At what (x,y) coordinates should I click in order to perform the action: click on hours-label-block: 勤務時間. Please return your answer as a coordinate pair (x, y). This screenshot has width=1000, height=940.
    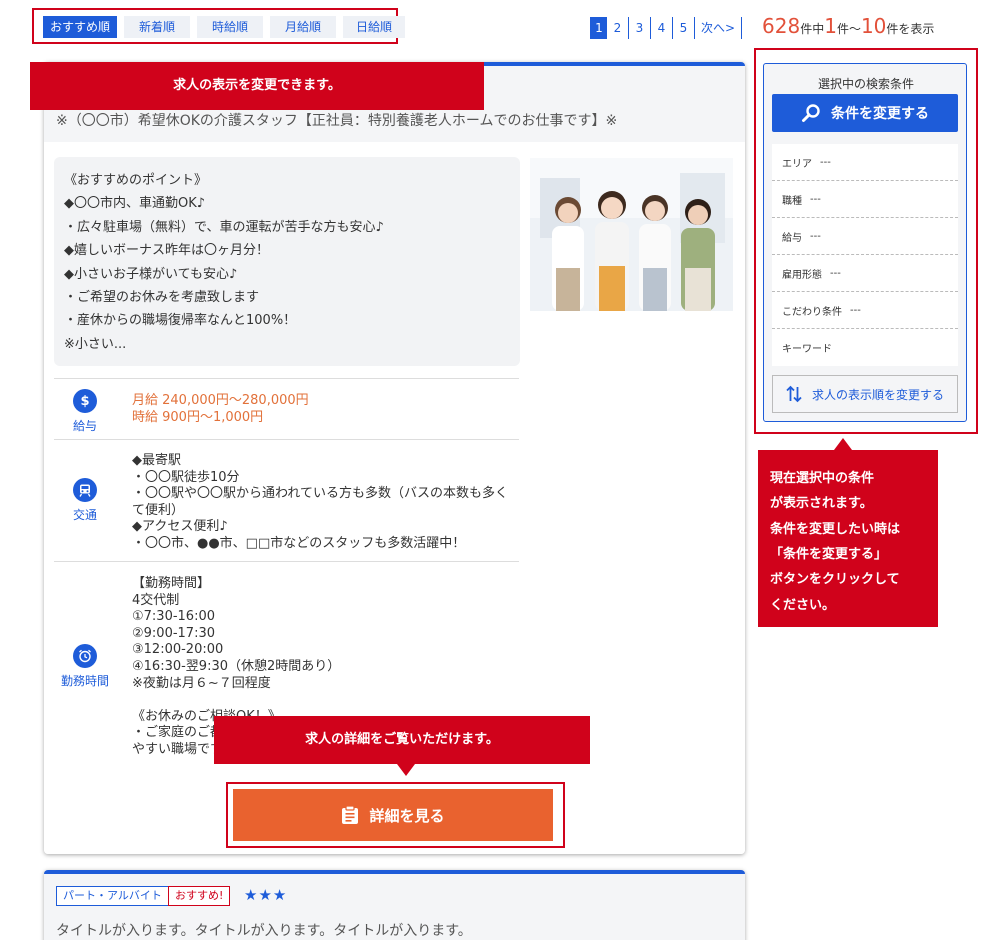
    Looking at the image, I should click on (85, 666).